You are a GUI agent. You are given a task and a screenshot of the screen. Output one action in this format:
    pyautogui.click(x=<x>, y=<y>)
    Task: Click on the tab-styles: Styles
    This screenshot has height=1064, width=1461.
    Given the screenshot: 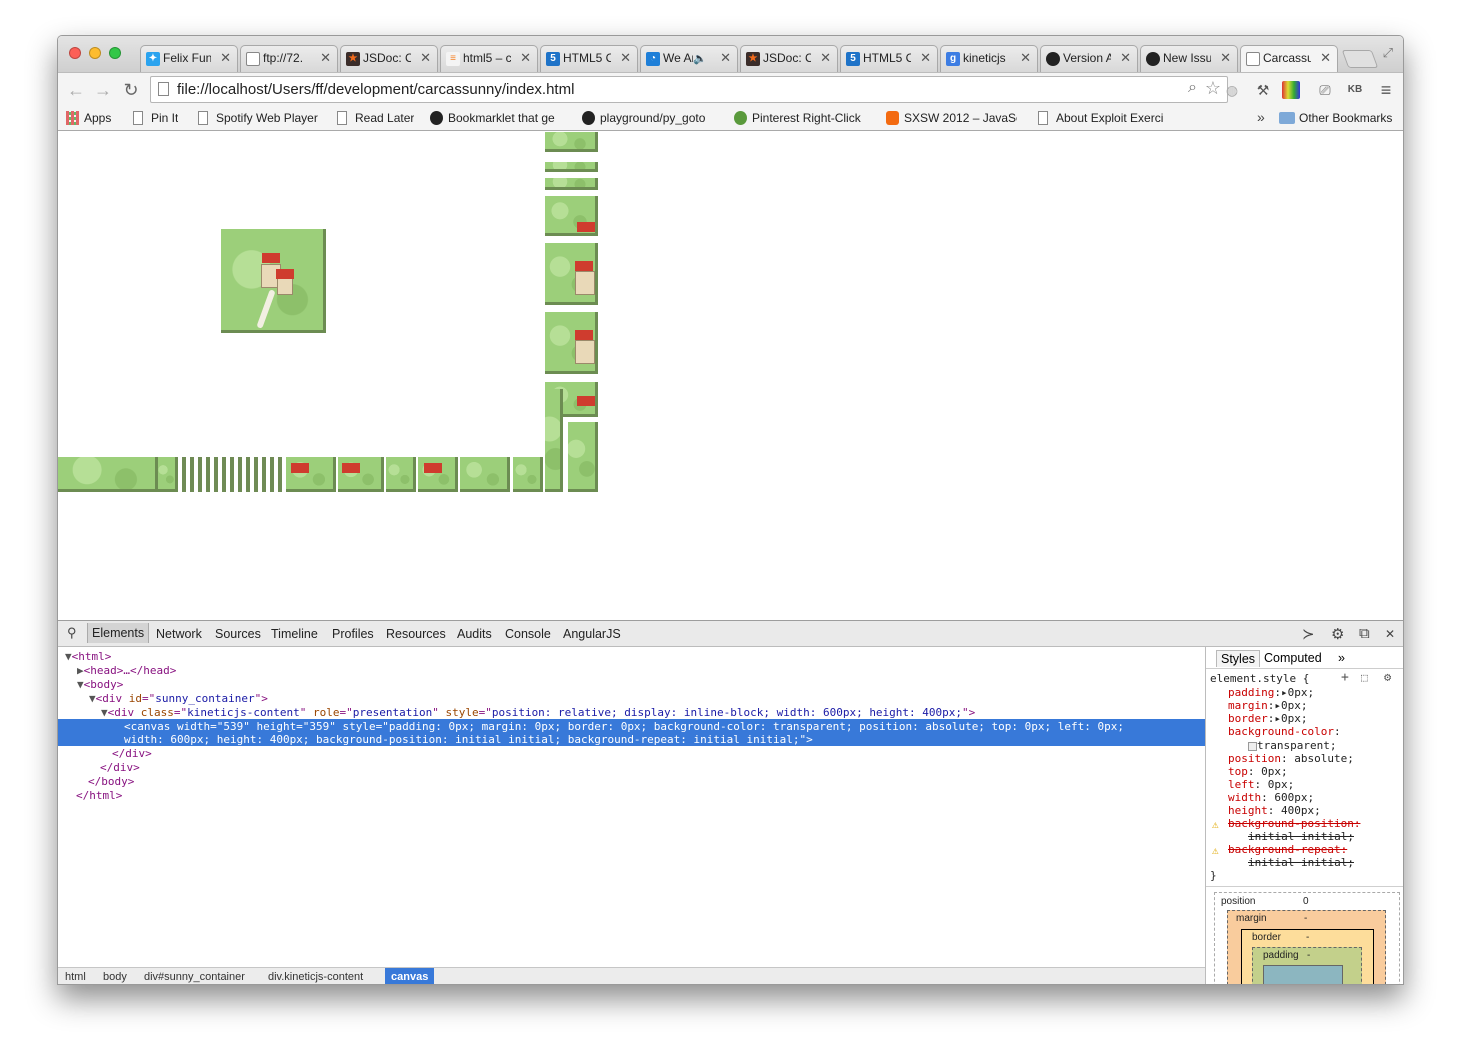 What is the action you would take?
    pyautogui.click(x=1238, y=658)
    